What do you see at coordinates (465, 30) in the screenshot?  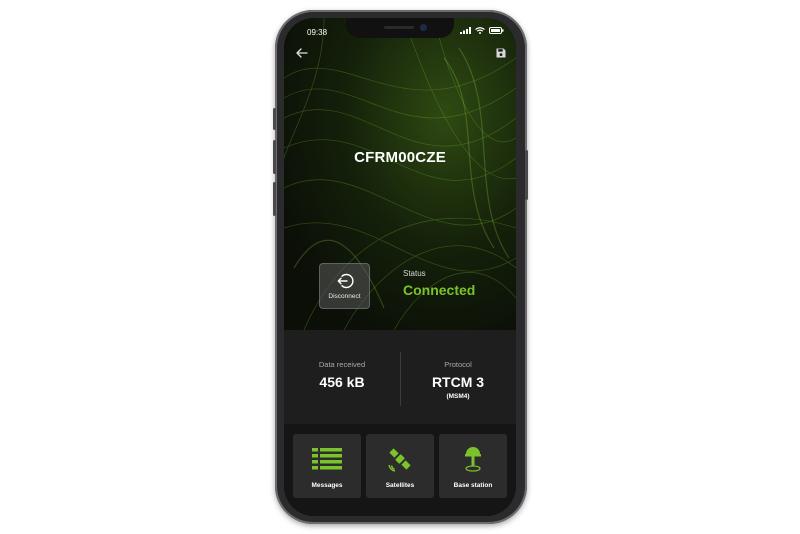 I see `signal-icon` at bounding box center [465, 30].